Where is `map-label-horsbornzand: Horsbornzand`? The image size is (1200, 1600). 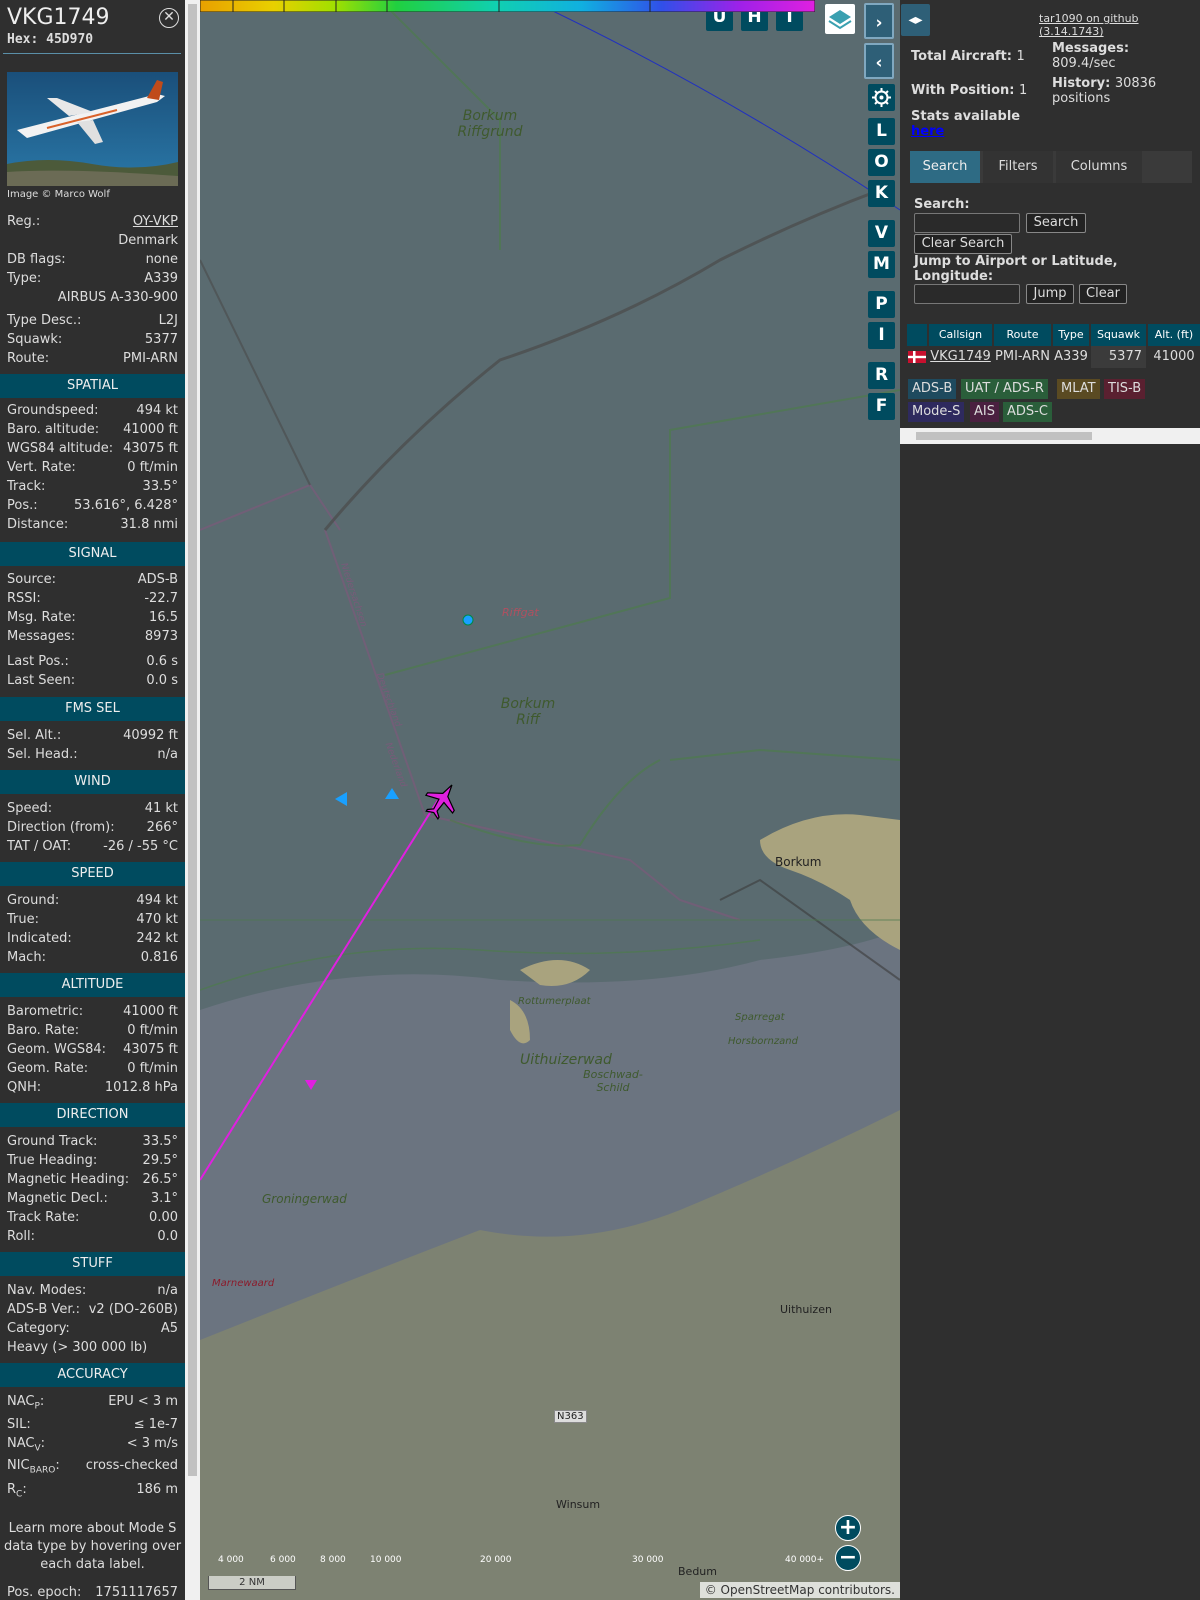
map-label-horsbornzand: Horsbornzand is located at coordinates (763, 1041).